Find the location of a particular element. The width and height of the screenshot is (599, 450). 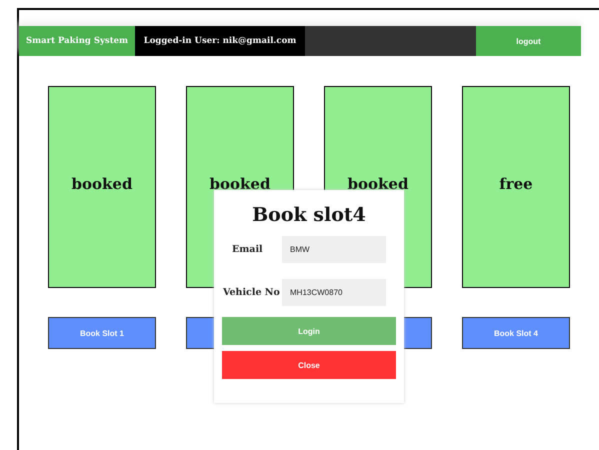

field-label: Email is located at coordinates (247, 249).